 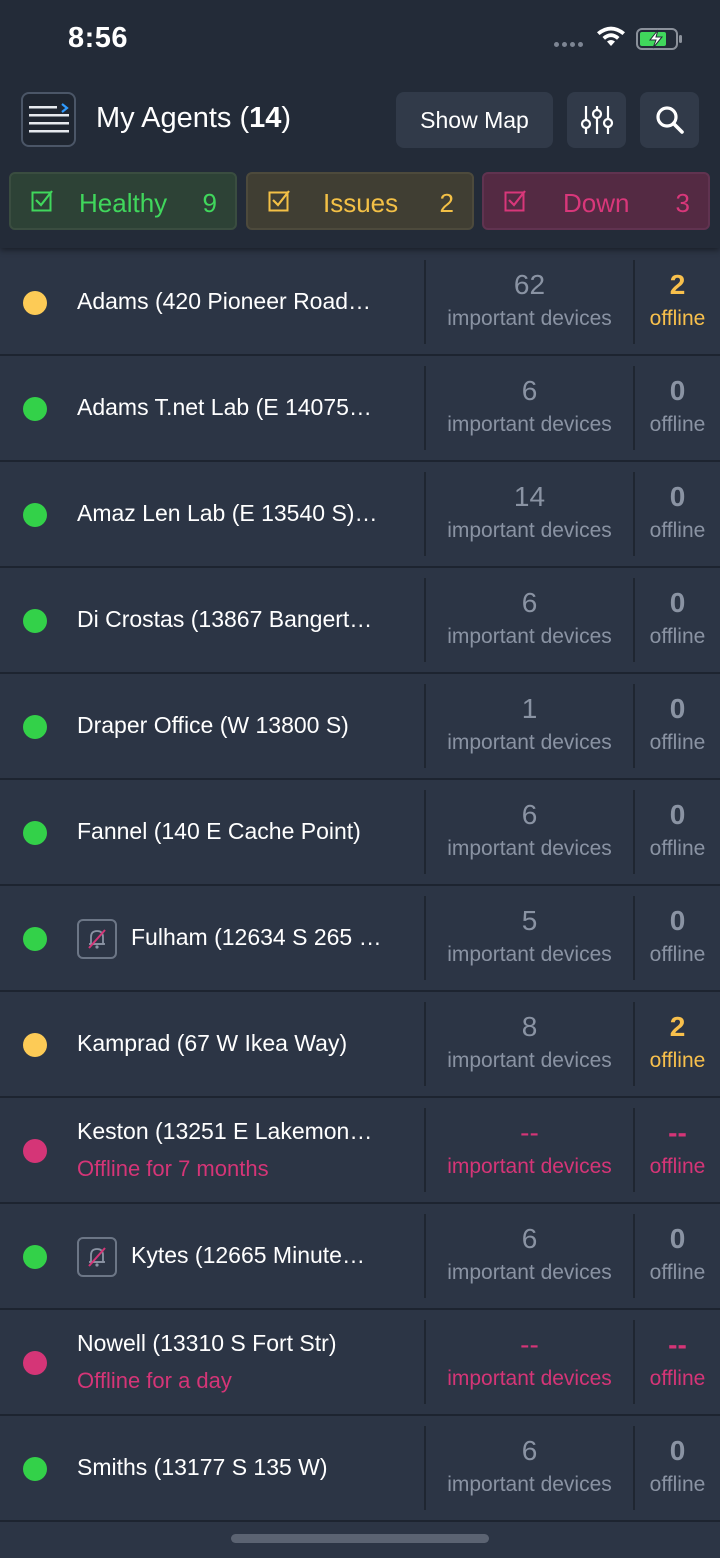 I want to click on filter-chip-label: Healthy, so click(x=123, y=203).